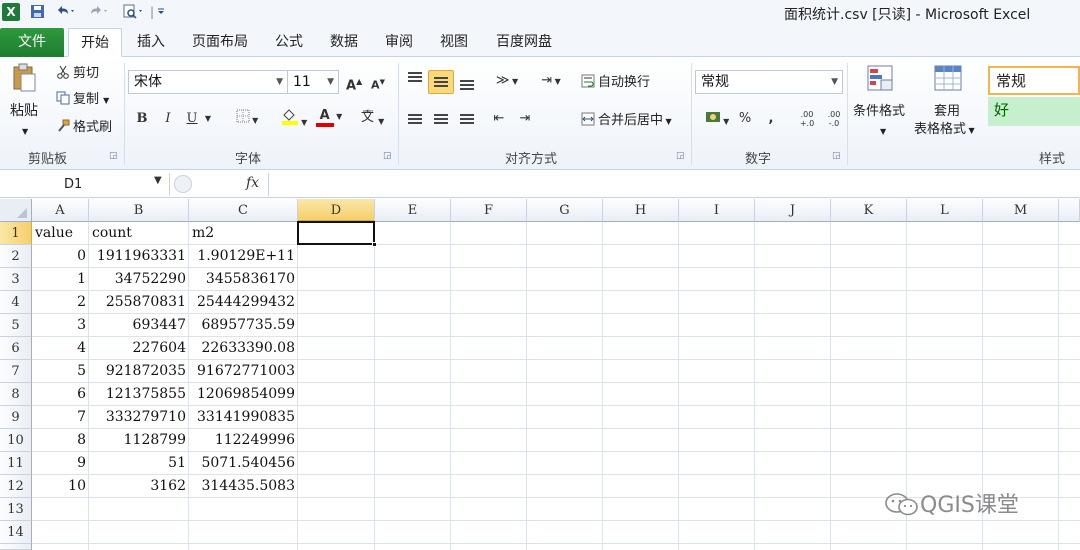 This screenshot has width=1080, height=550. What do you see at coordinates (86, 184) in the screenshot?
I see `name-box: D1` at bounding box center [86, 184].